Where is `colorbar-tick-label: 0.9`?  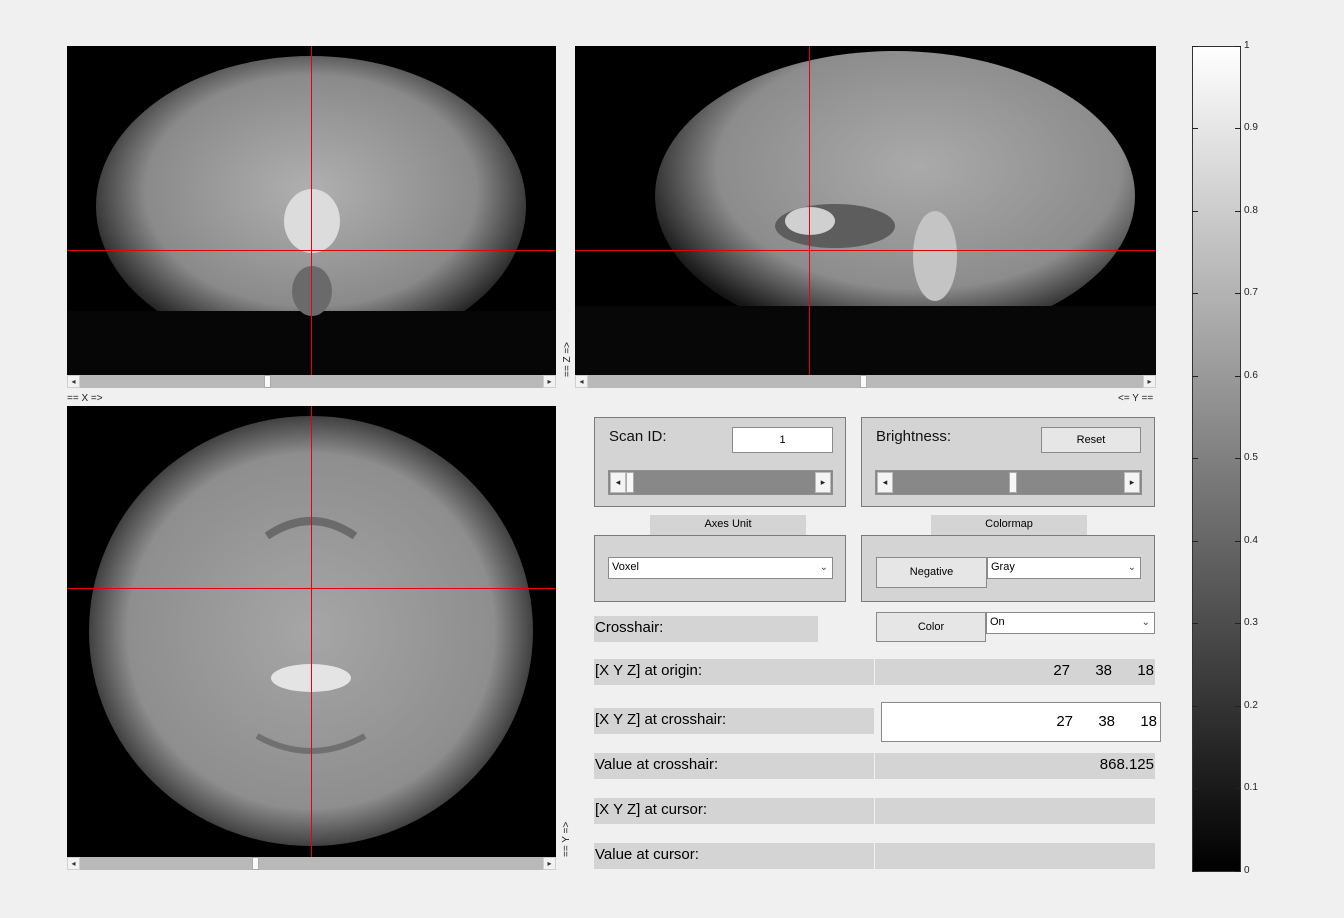 colorbar-tick-label: 0.9 is located at coordinates (1251, 127).